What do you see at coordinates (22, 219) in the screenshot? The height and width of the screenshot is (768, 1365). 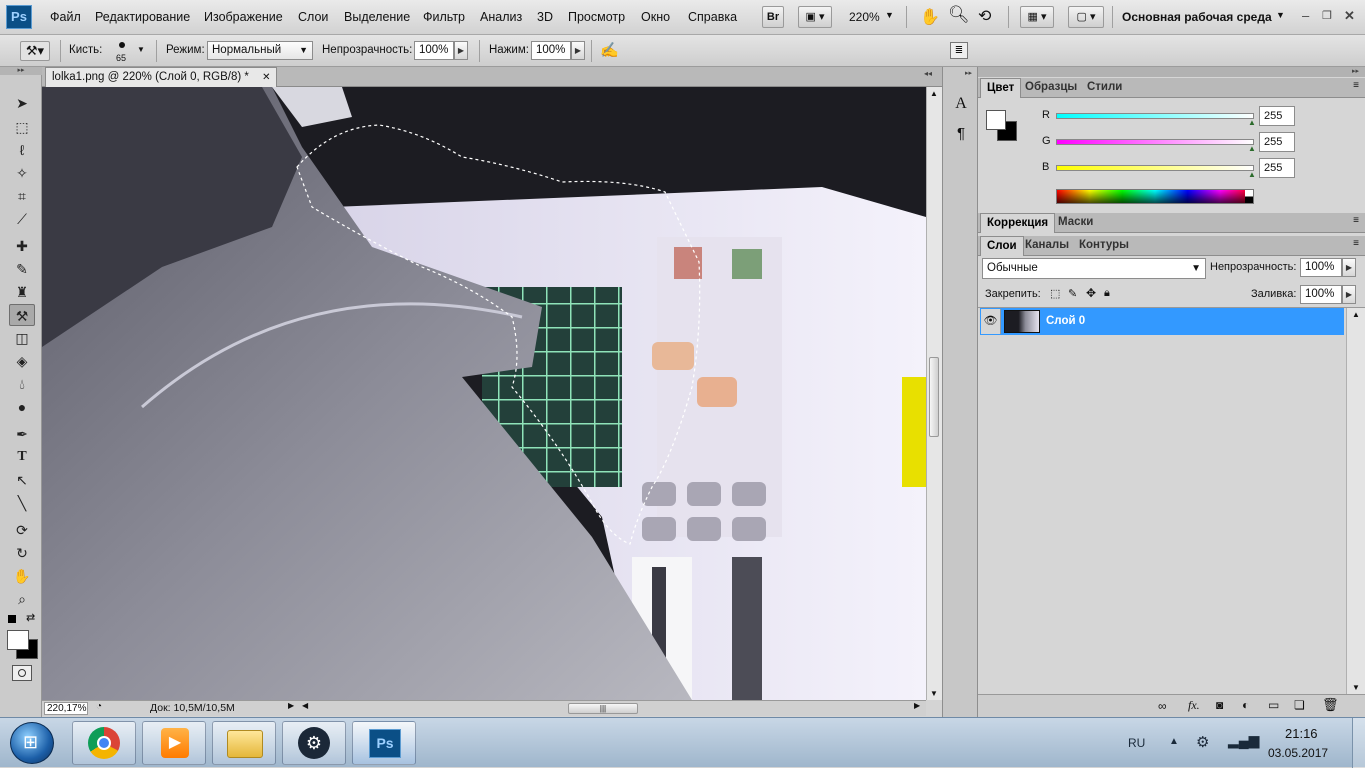 I see `eyedropper-tool-icon: ⟋` at bounding box center [22, 219].